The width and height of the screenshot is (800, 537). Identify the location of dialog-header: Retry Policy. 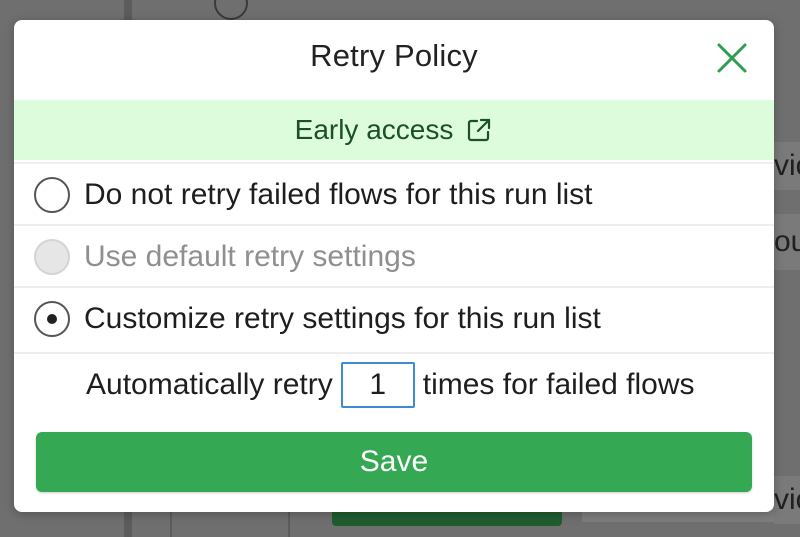
(394, 60).